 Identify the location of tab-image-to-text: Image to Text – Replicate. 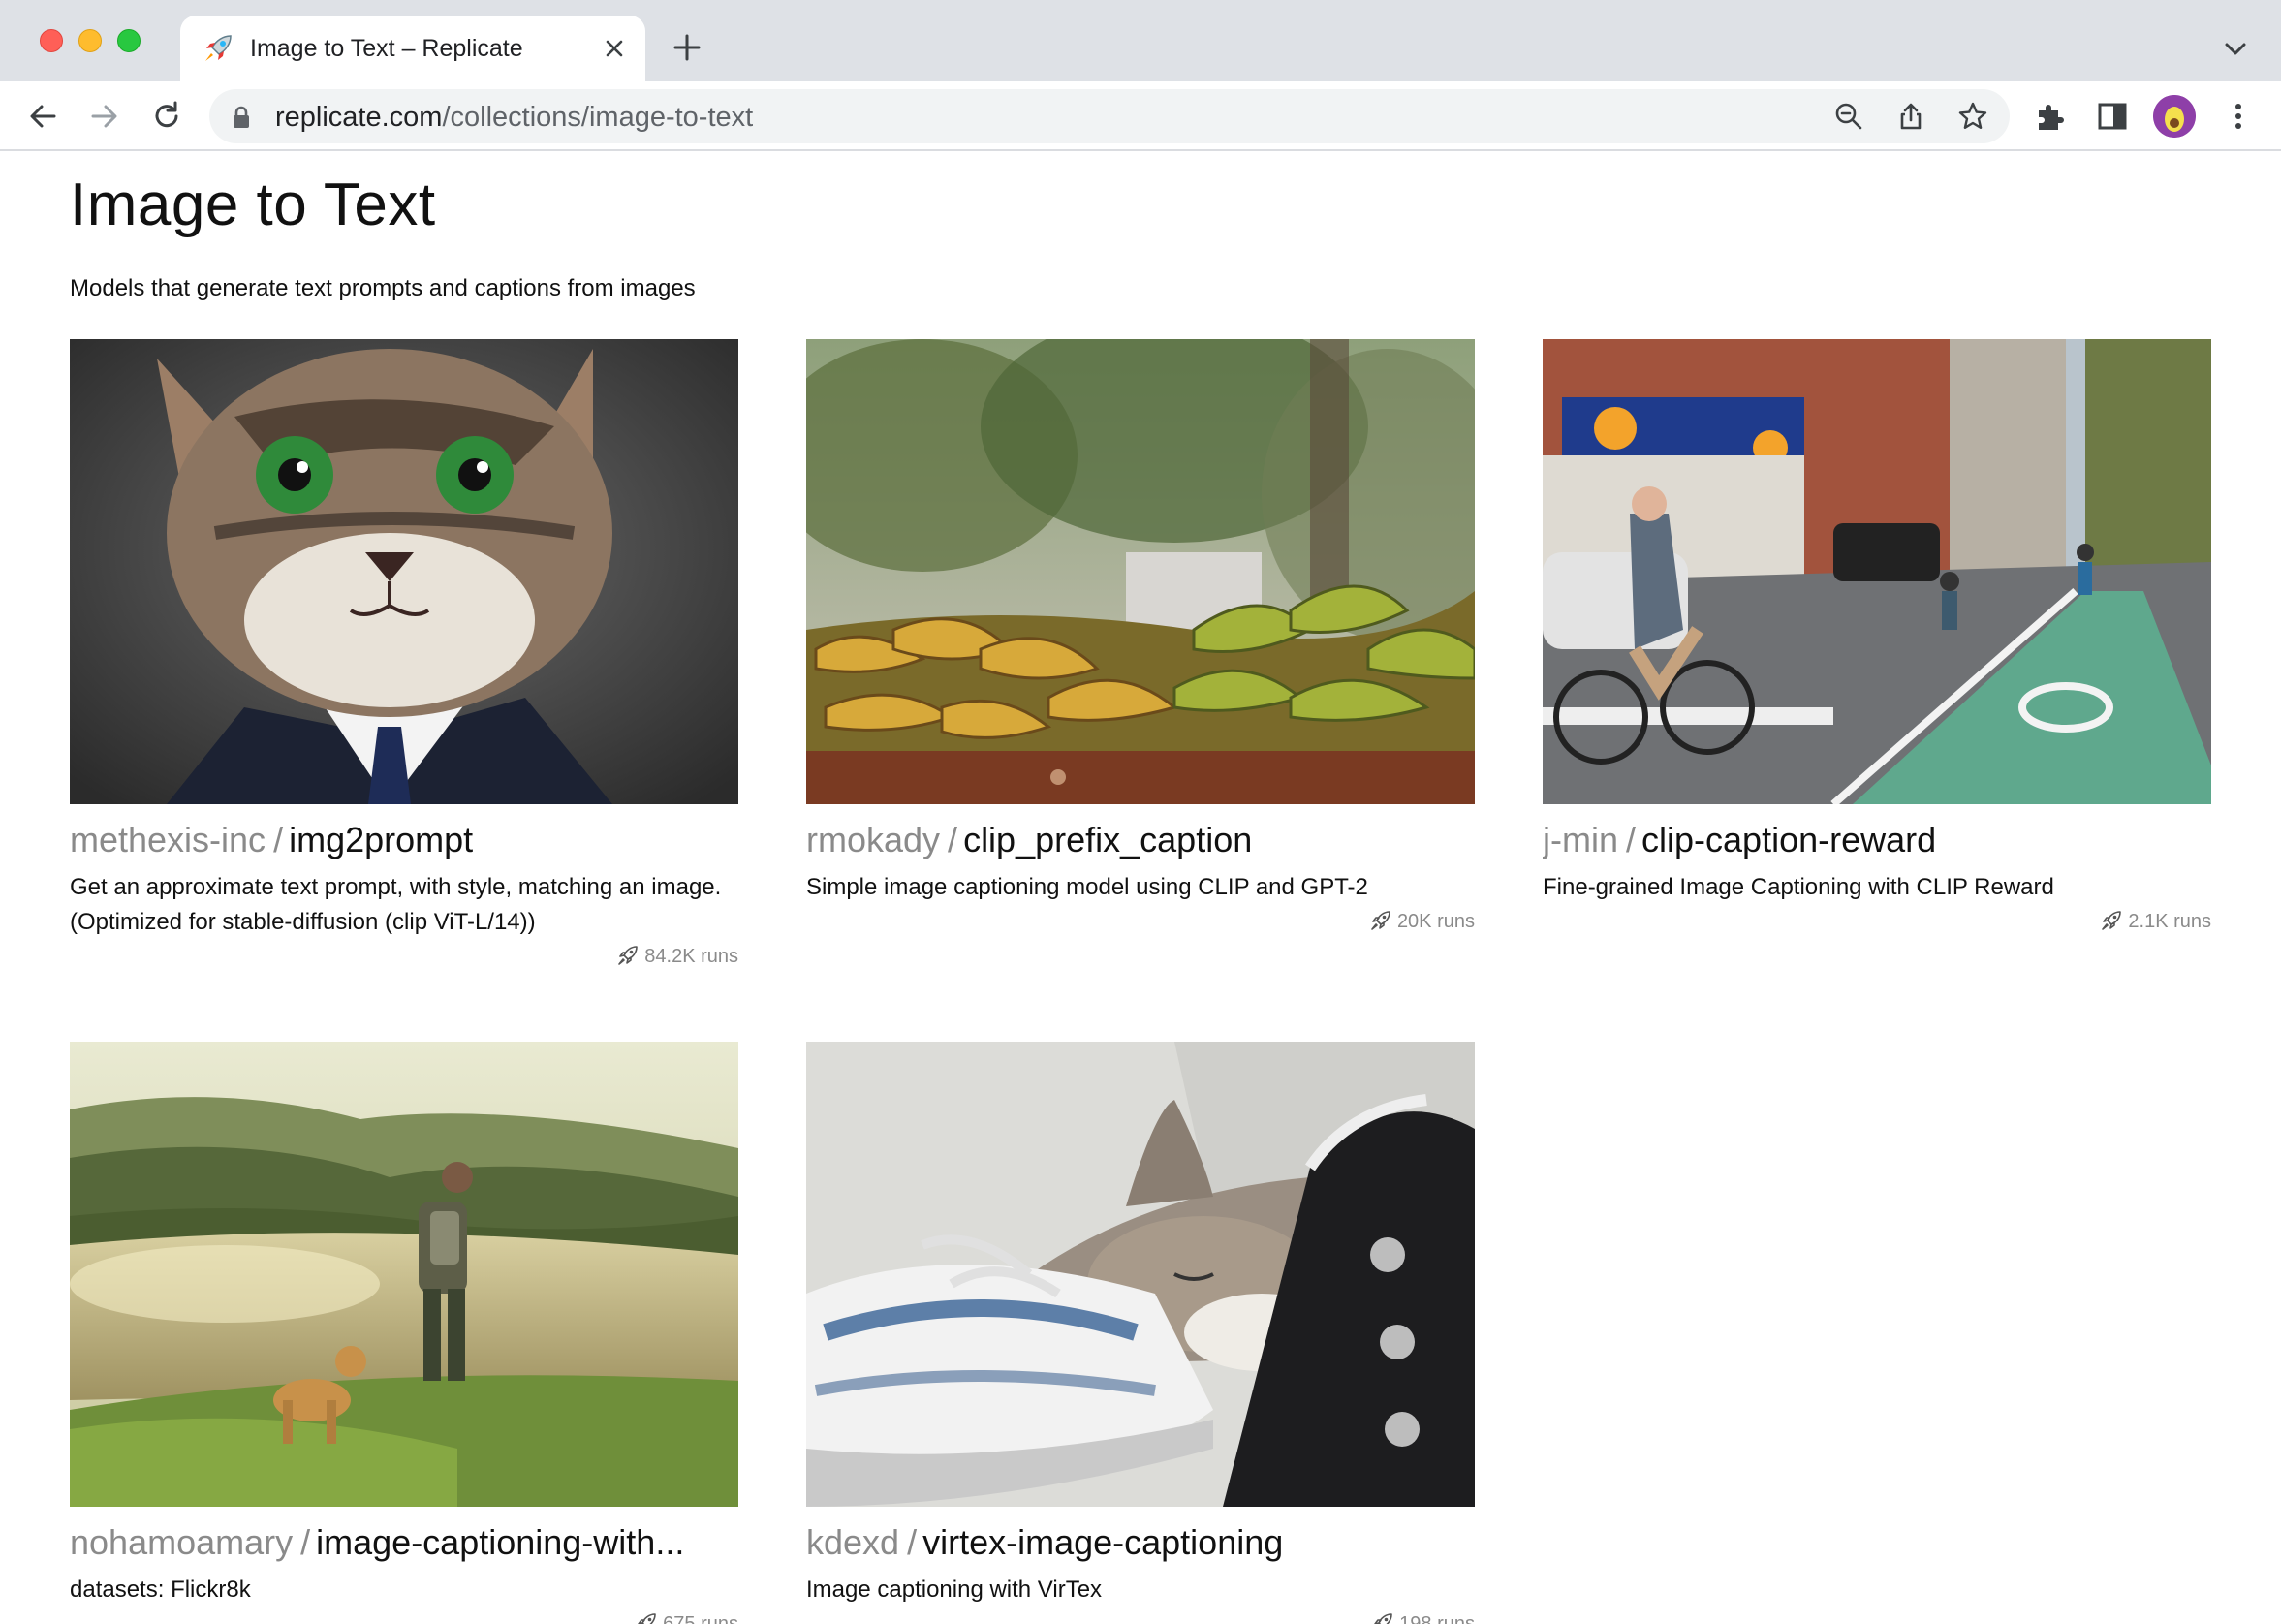
(413, 49).